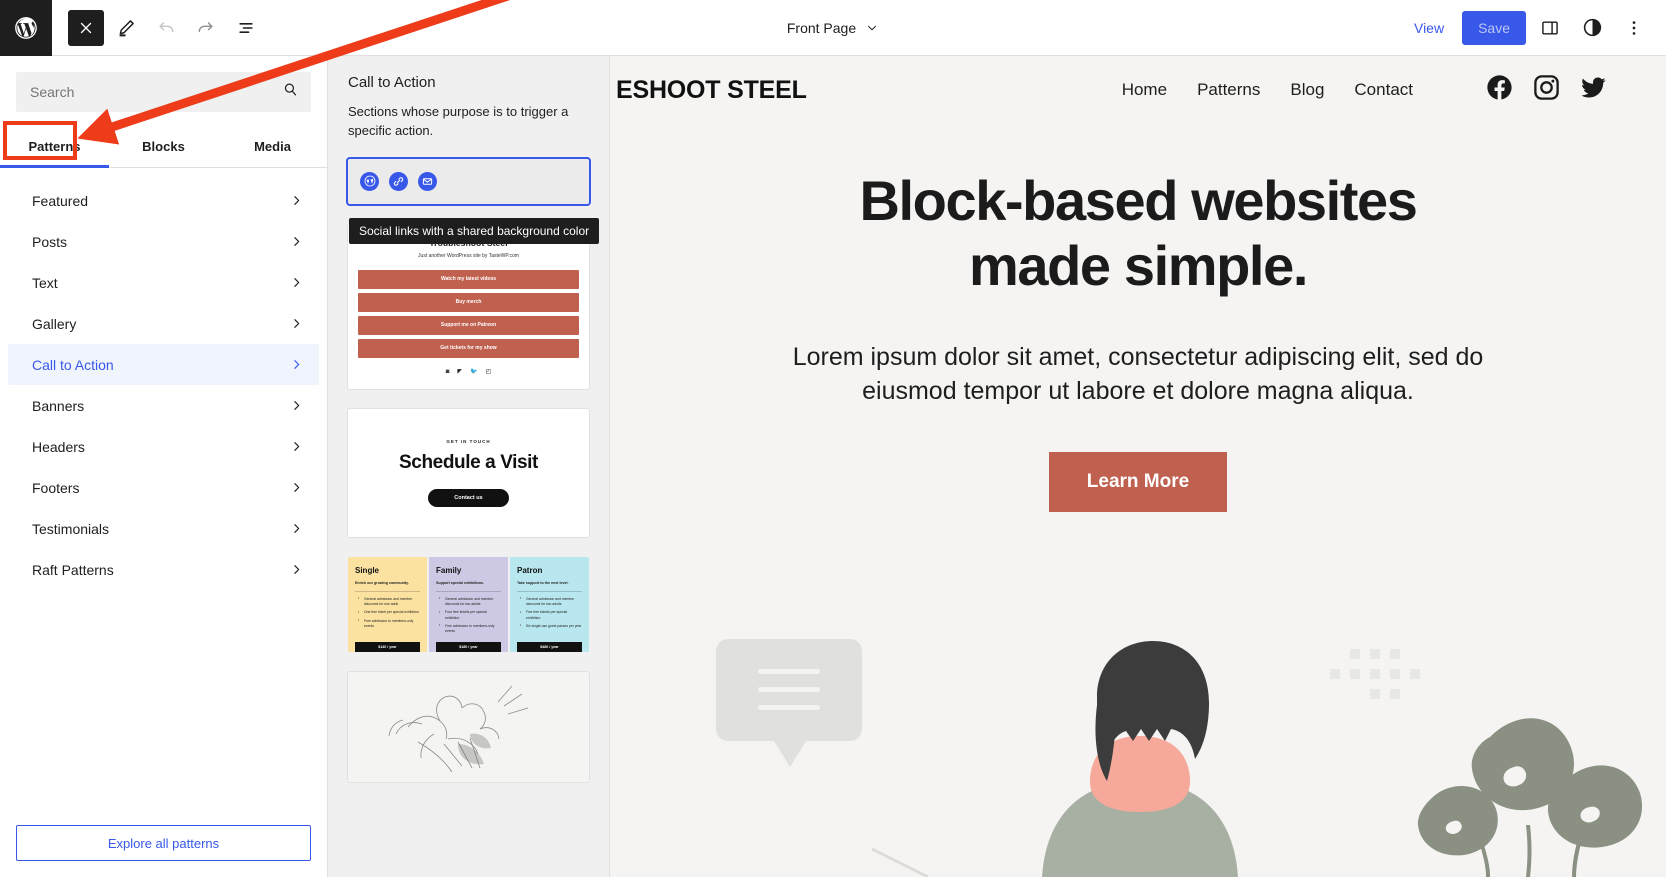 This screenshot has width=1666, height=877. I want to click on wordpress-icon, so click(369, 181).